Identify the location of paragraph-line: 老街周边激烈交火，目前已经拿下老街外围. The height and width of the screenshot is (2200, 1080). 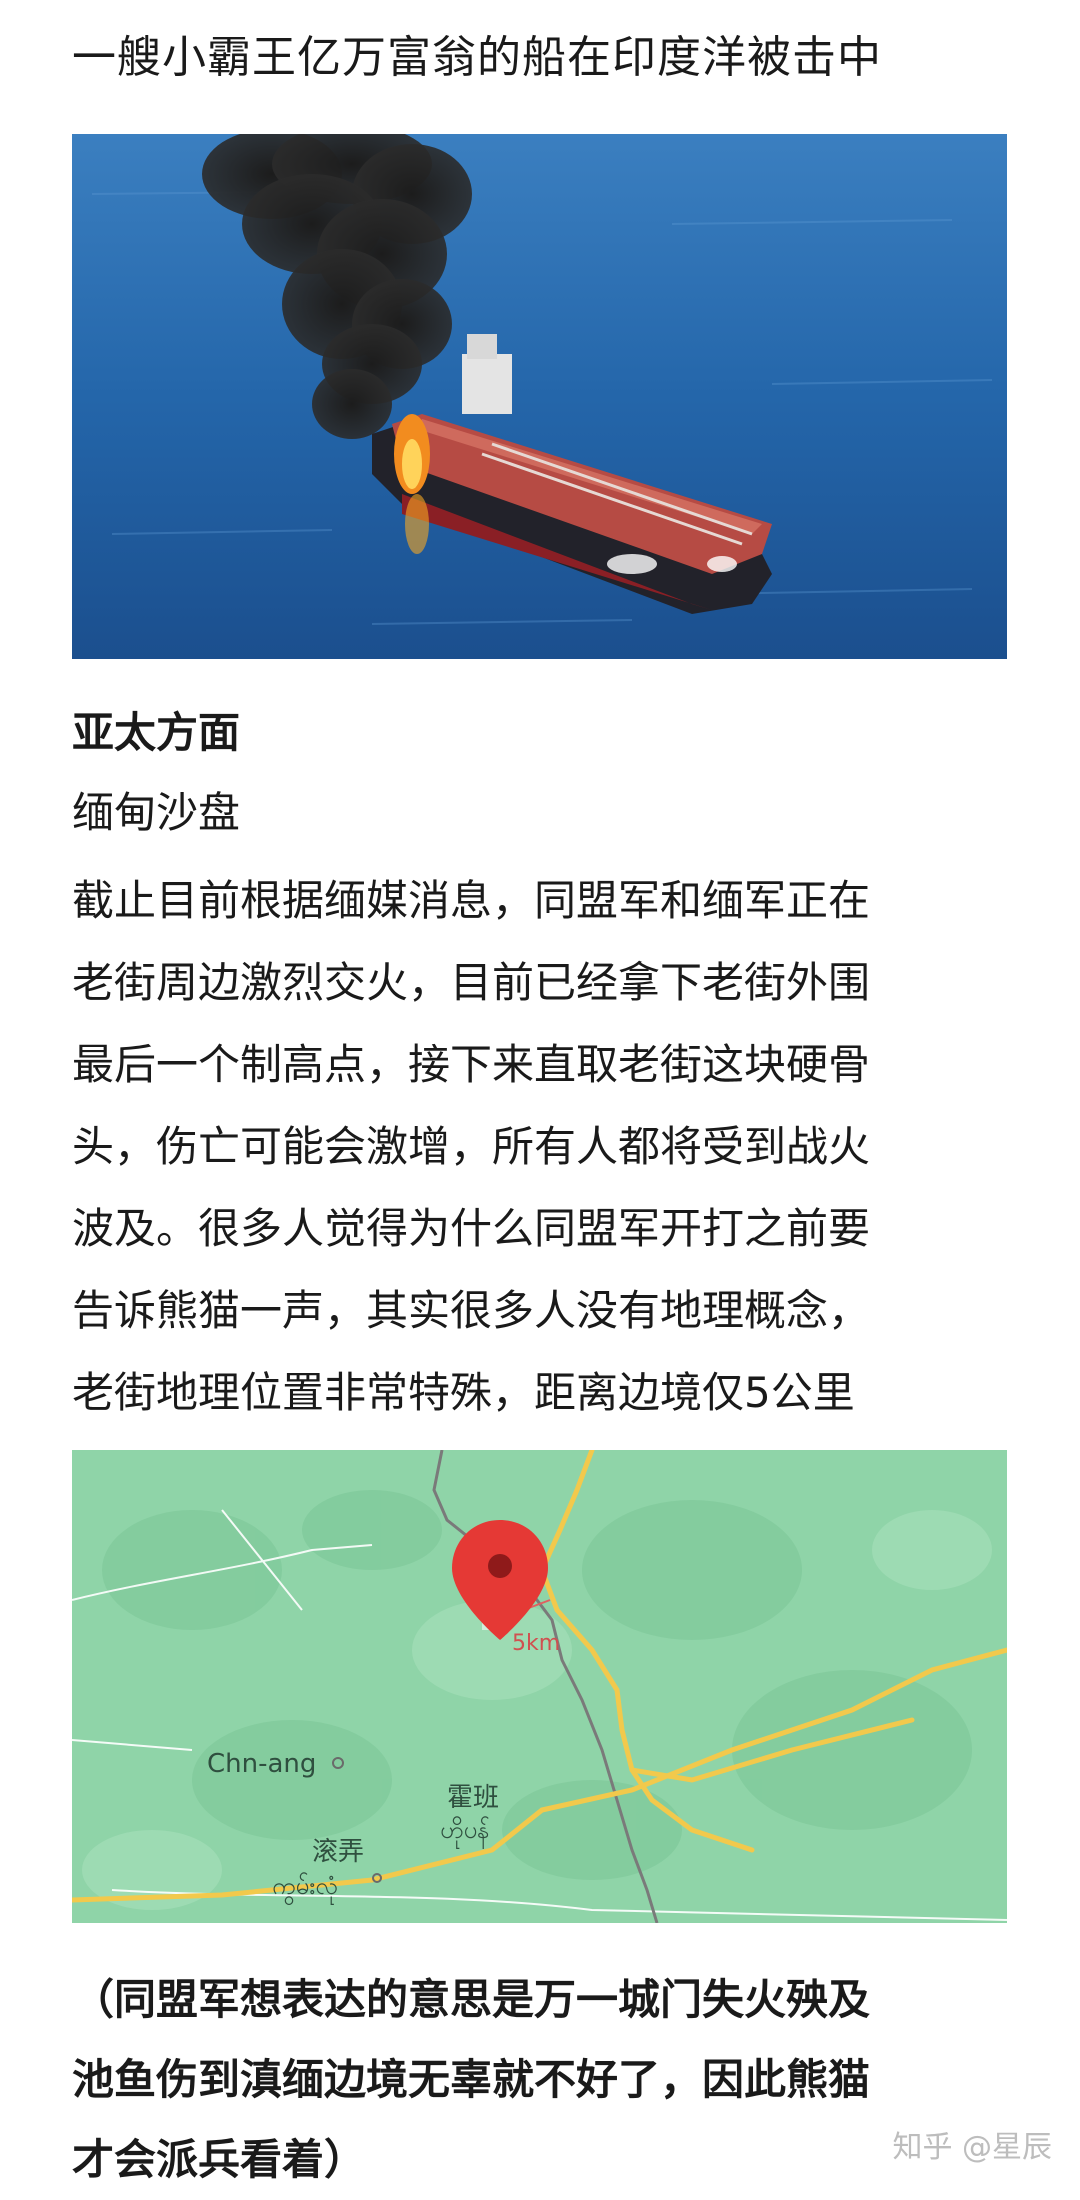
(471, 982).